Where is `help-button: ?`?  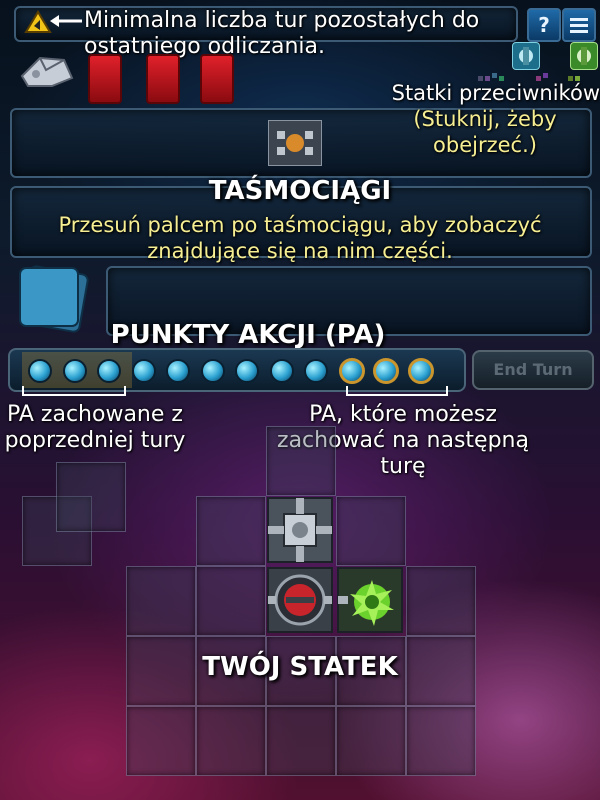 help-button: ? is located at coordinates (544, 25).